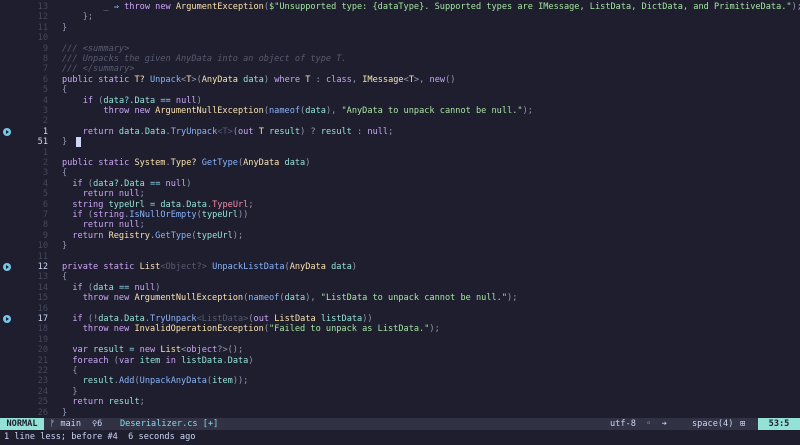  Describe the element at coordinates (152, 236) in the screenshot. I see `code-text: return Registry.GetType(typeUrl);` at that location.